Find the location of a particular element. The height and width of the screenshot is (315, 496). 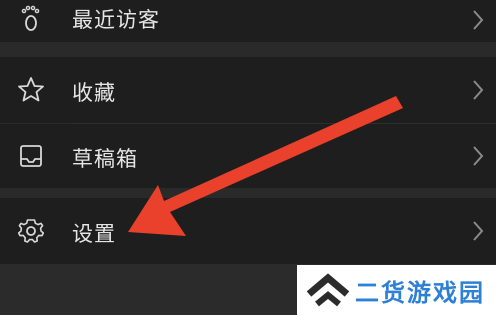

site-logo-icon is located at coordinates (328, 290).